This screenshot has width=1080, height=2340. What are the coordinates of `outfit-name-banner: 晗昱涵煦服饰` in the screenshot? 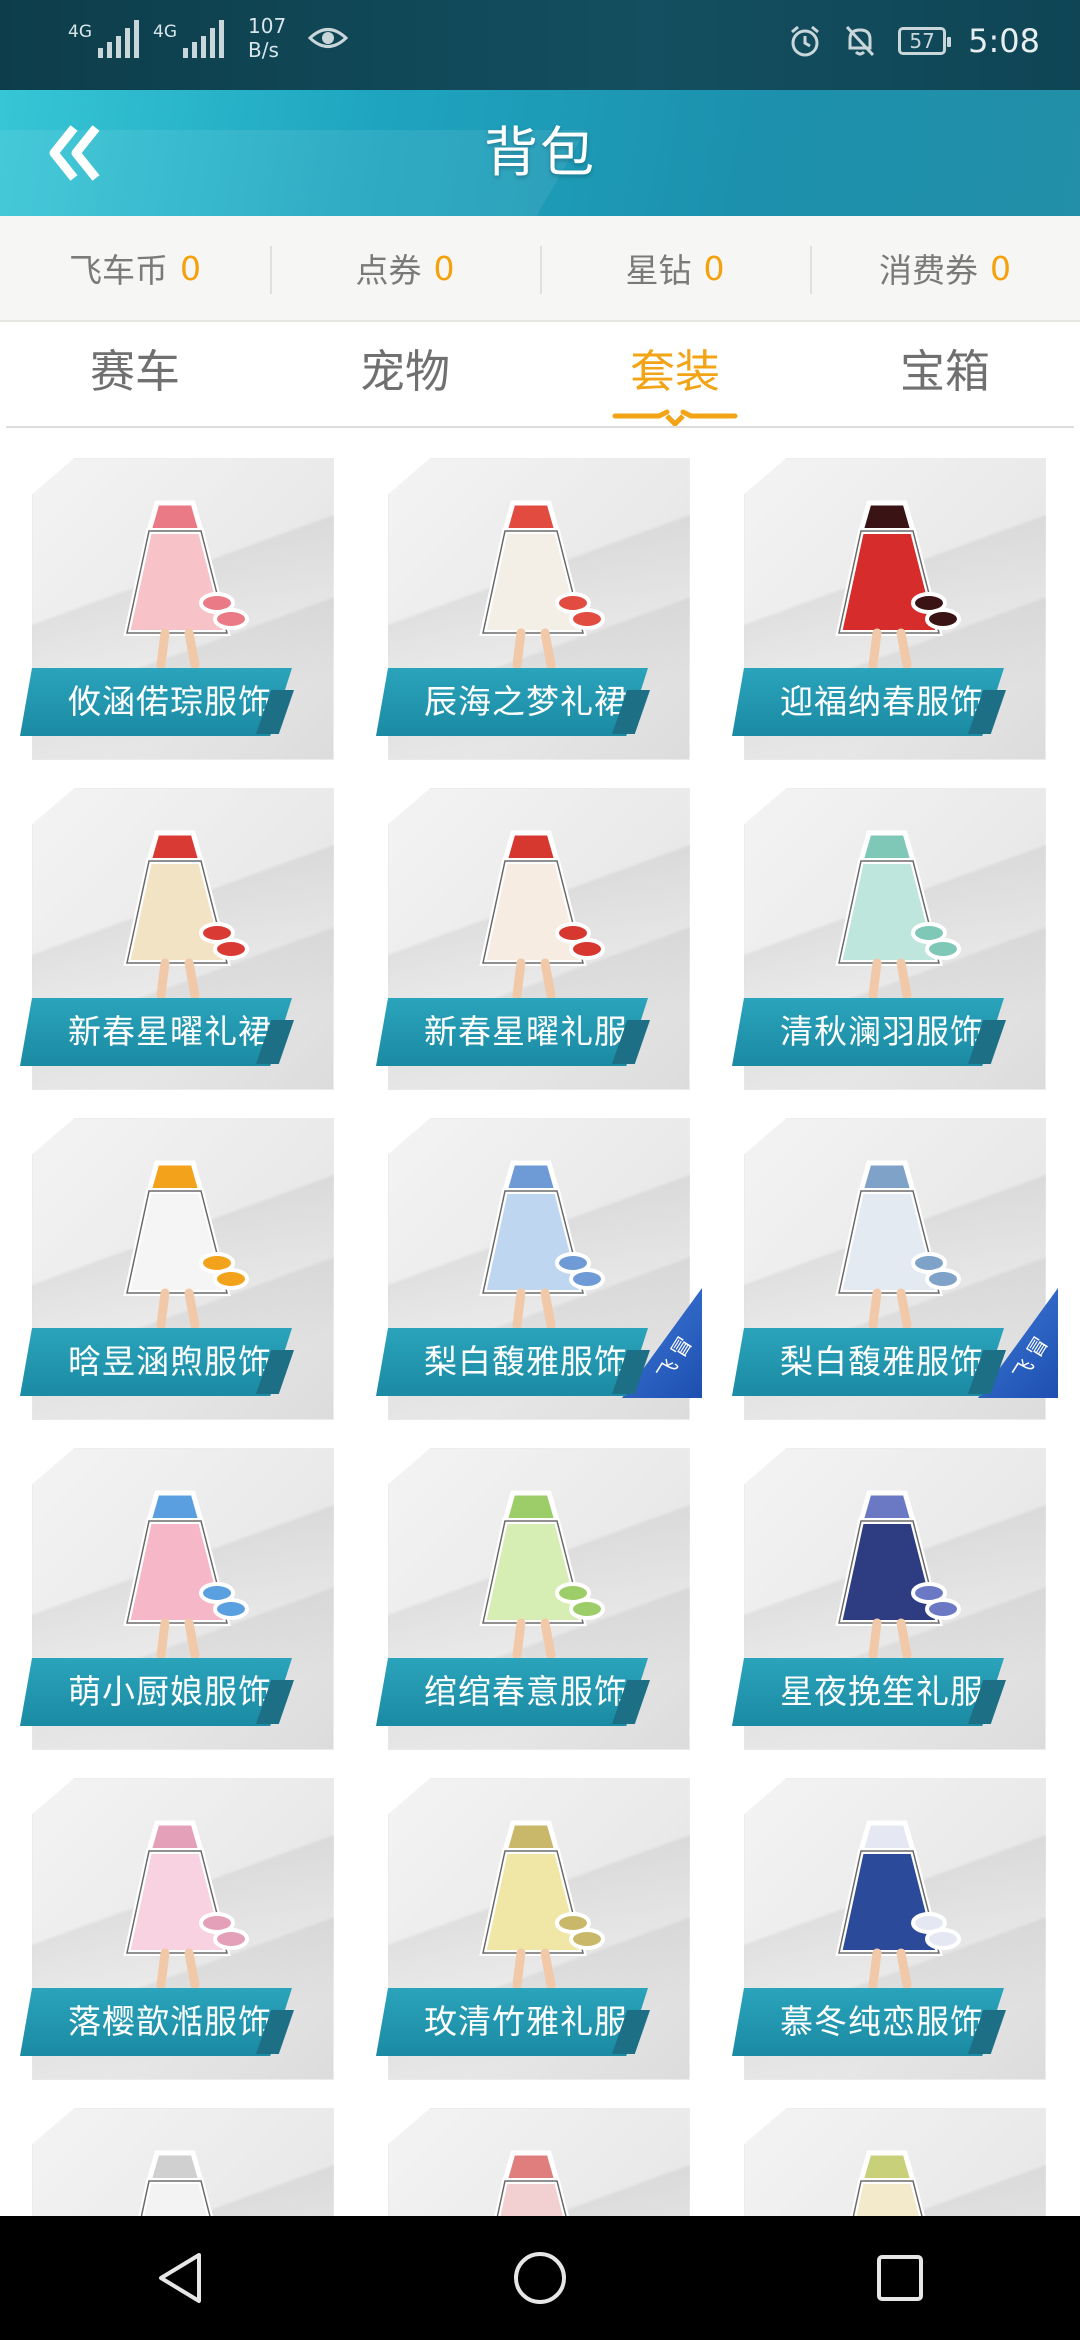 It's located at (156, 1362).